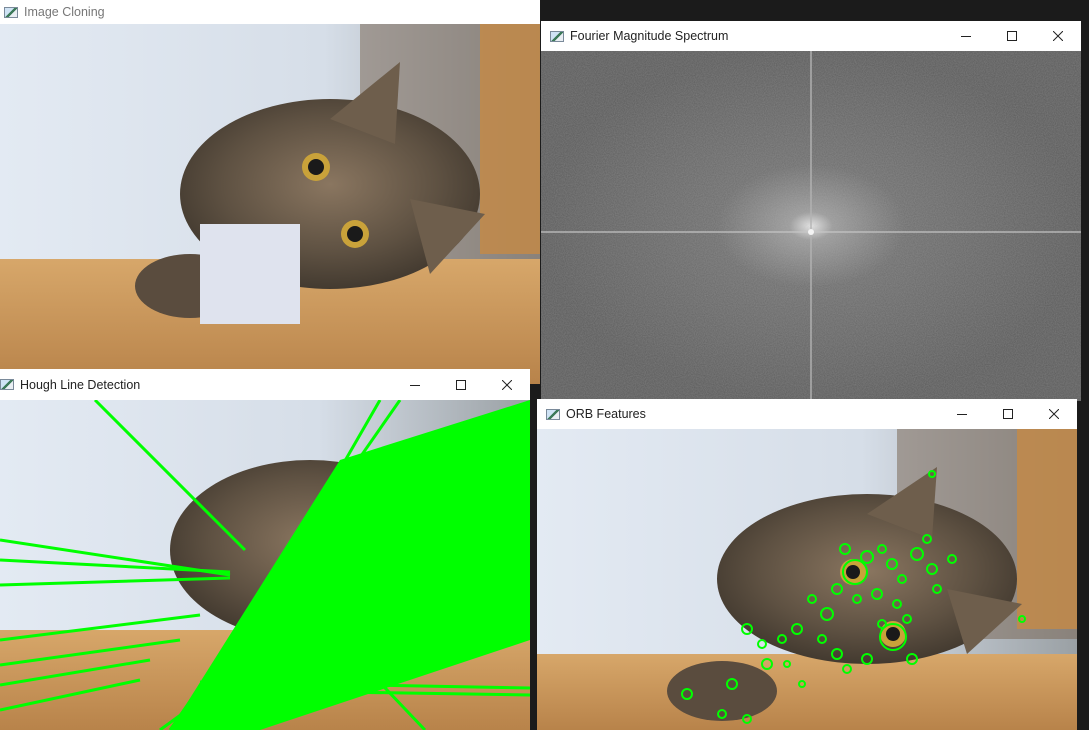 This screenshot has width=1089, height=730. Describe the element at coordinates (64, 12) in the screenshot. I see `window-title: Image Cloning` at that location.